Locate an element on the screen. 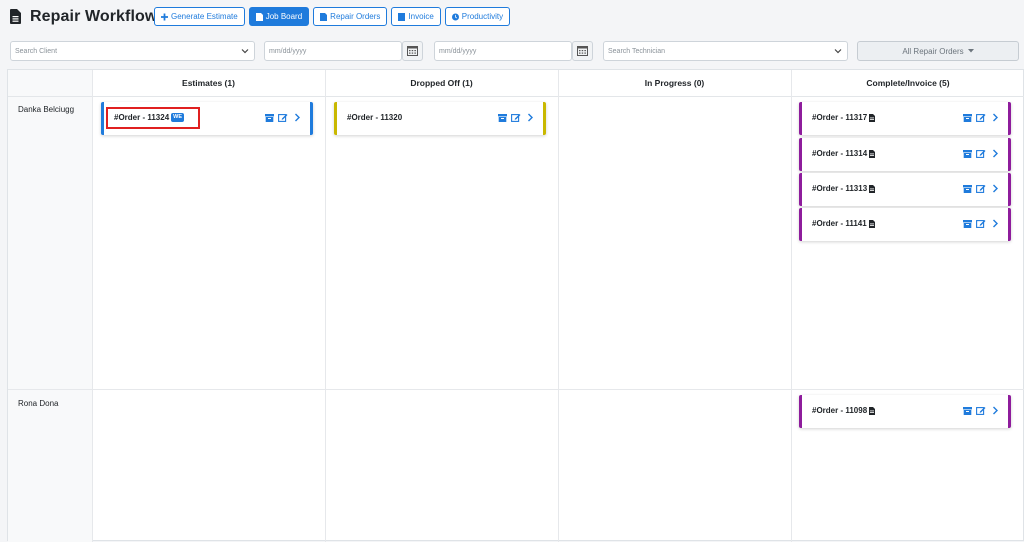  order-number-group: #Order - 11141 is located at coordinates (843, 223).